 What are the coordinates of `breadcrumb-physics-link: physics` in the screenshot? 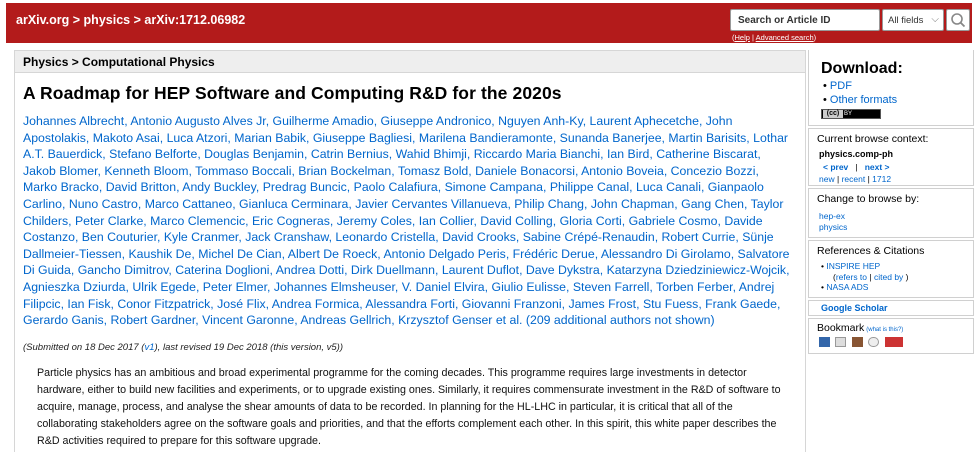 It's located at (107, 20).